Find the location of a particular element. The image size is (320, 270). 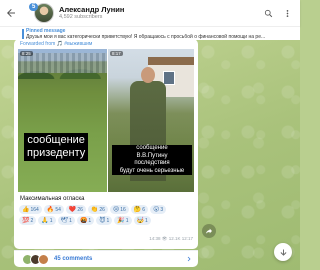

reaction-emoji: 🕊 is located at coordinates (64, 220).